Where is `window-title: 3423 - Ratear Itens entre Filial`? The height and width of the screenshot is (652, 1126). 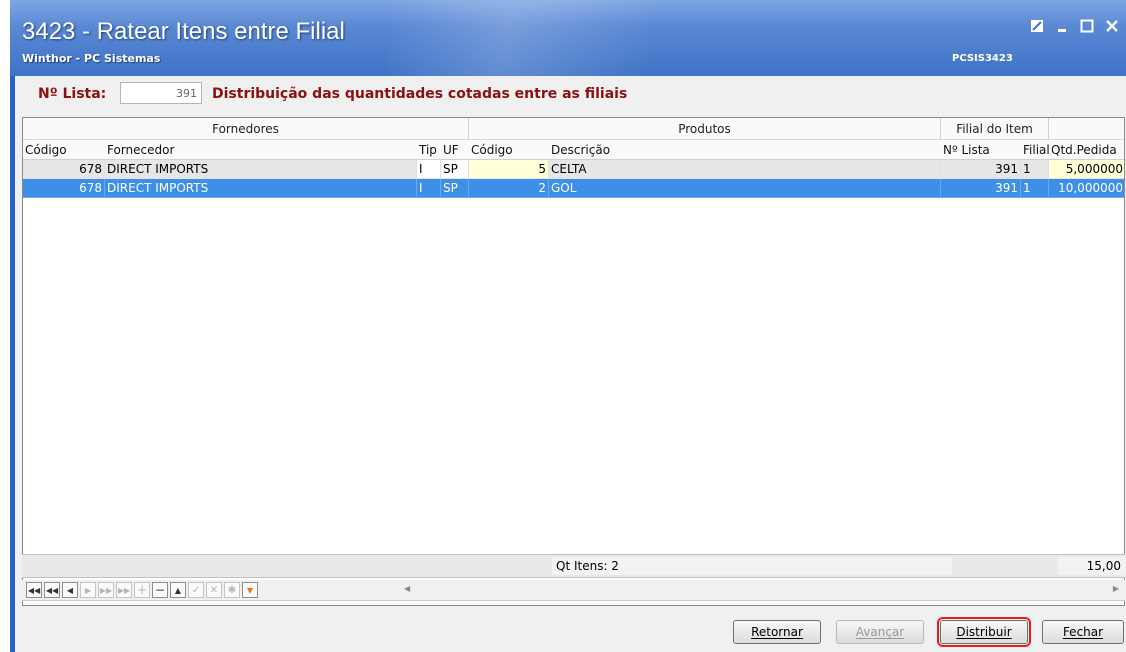 window-title: 3423 - Ratear Itens entre Filial is located at coordinates (183, 31).